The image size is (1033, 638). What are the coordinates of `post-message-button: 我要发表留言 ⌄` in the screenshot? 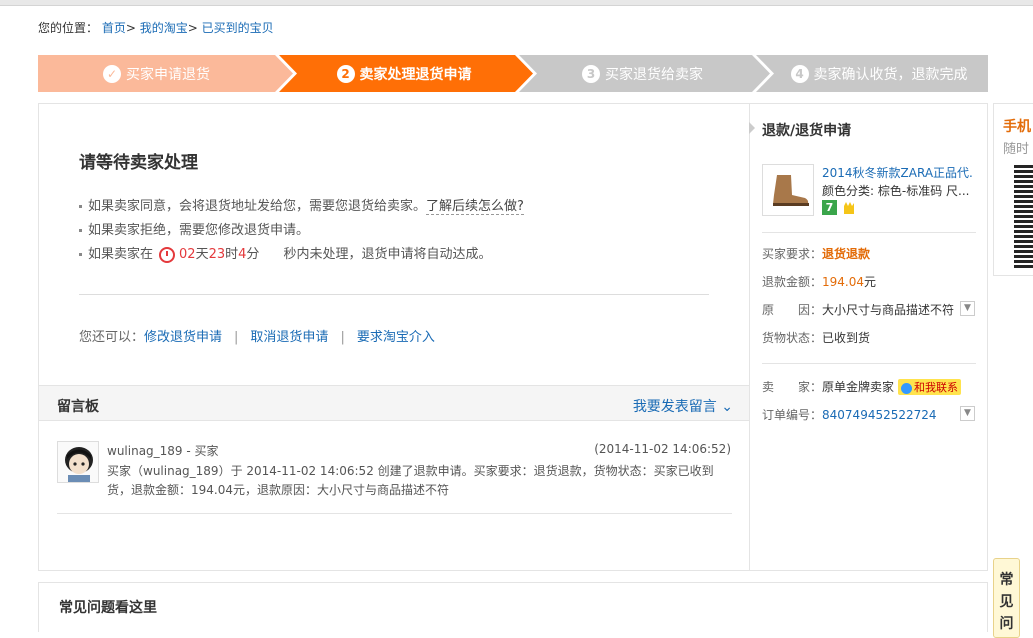 It's located at (683, 406).